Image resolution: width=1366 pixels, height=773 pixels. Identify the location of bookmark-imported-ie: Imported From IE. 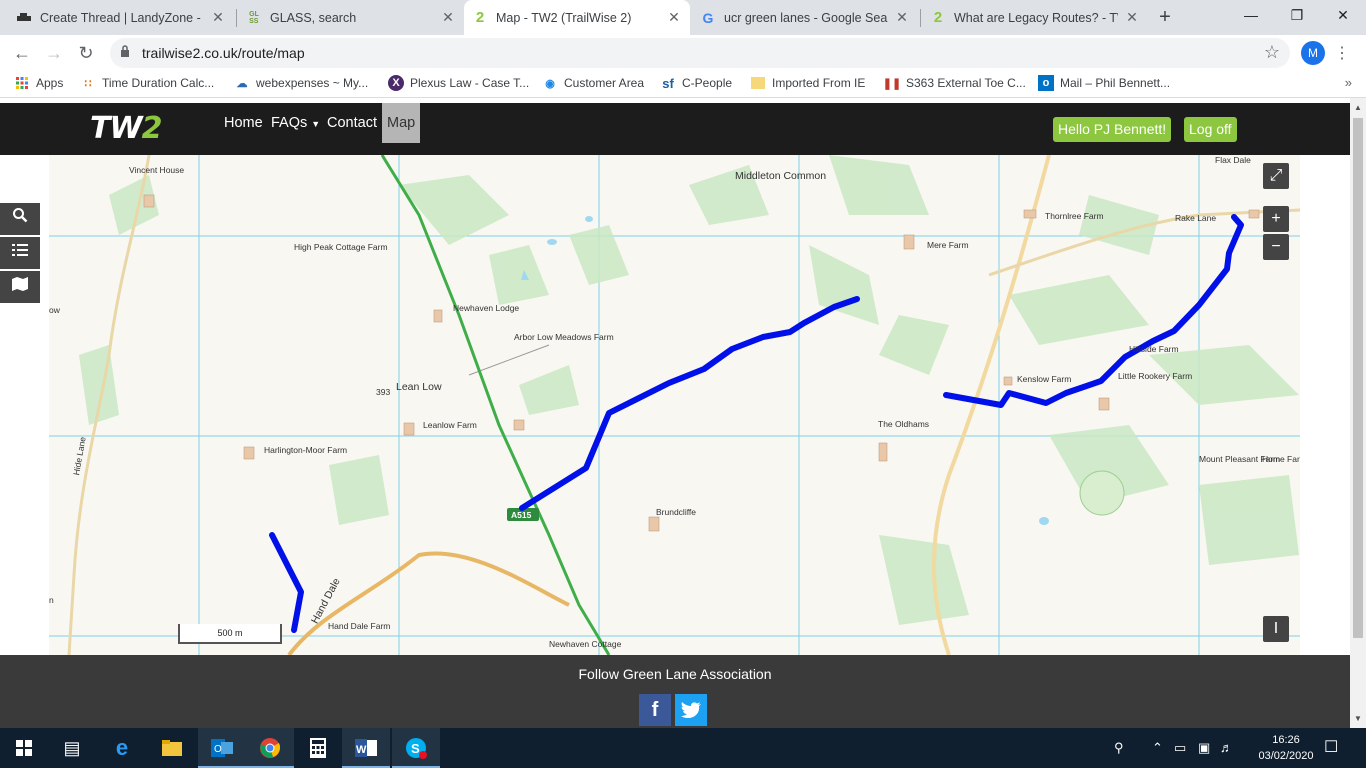
(807, 83).